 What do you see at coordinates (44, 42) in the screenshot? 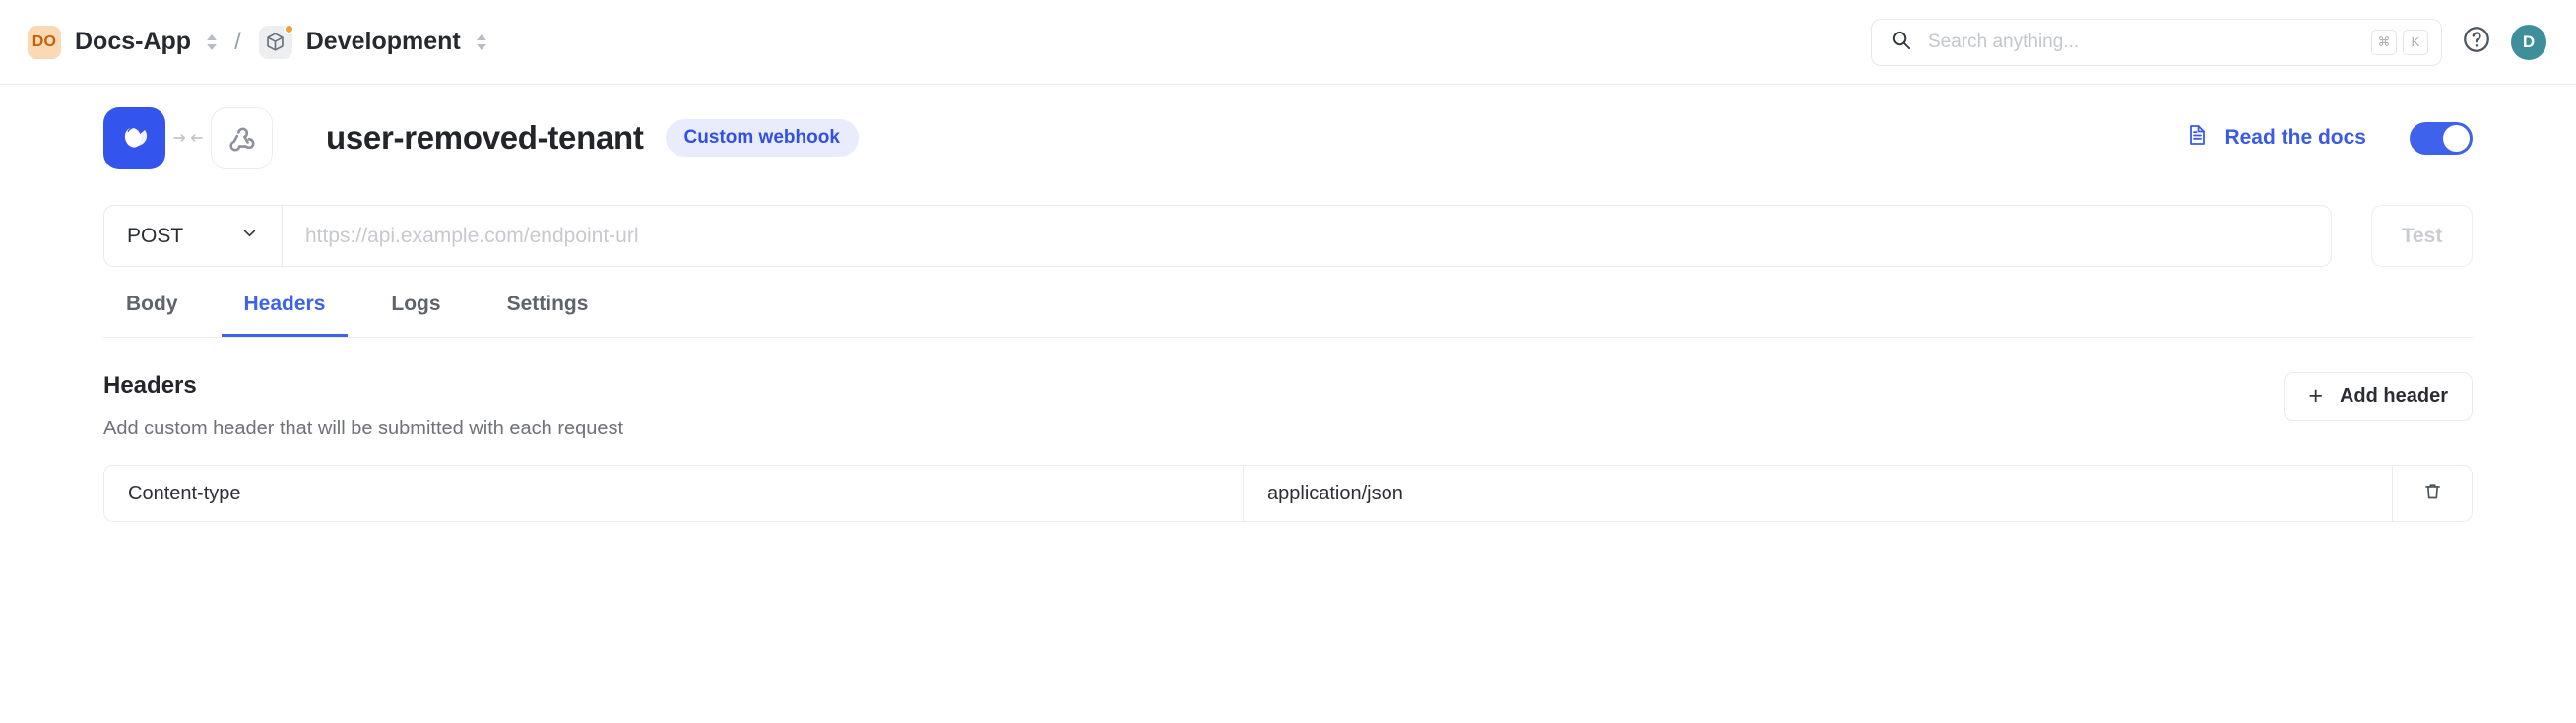
I see `org-avatar: DO` at bounding box center [44, 42].